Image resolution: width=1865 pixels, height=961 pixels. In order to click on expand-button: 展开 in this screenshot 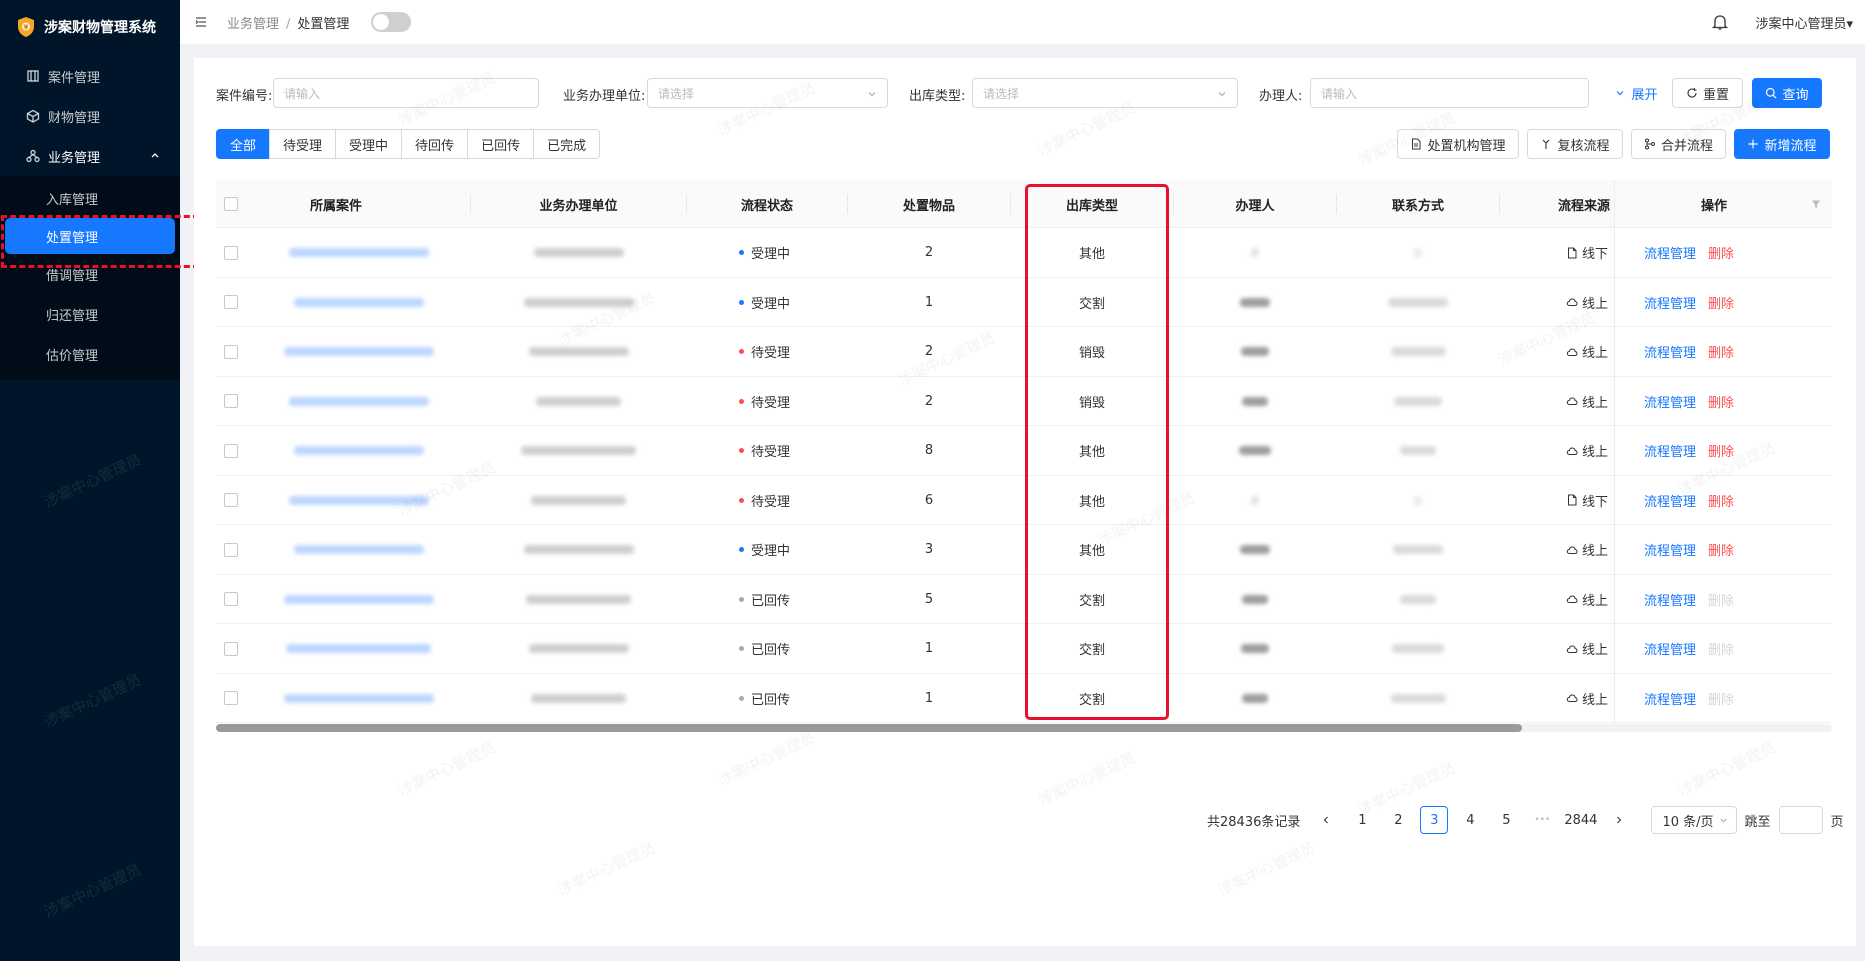, I will do `click(1636, 93)`.